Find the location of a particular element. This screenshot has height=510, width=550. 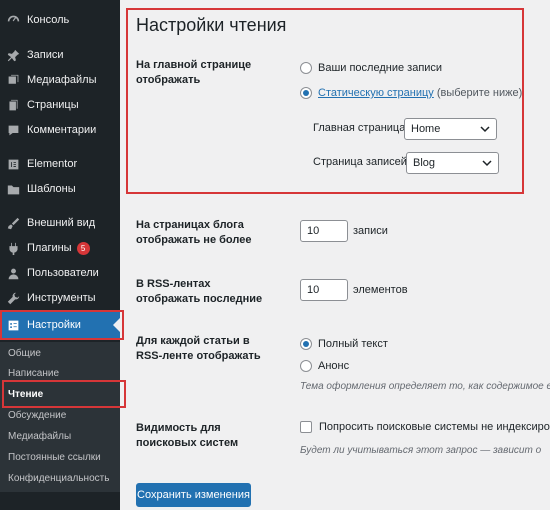

sidebar-item-dashboard: Консоль is located at coordinates (60, 20).